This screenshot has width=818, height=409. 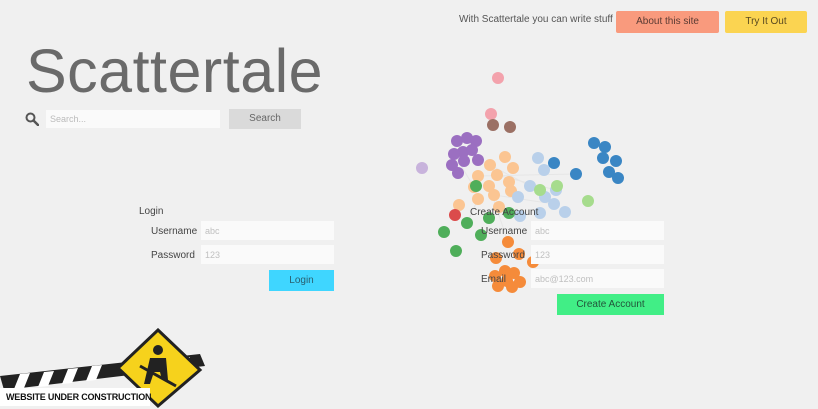 What do you see at coordinates (173, 255) in the screenshot?
I see `login-password-label: Password` at bounding box center [173, 255].